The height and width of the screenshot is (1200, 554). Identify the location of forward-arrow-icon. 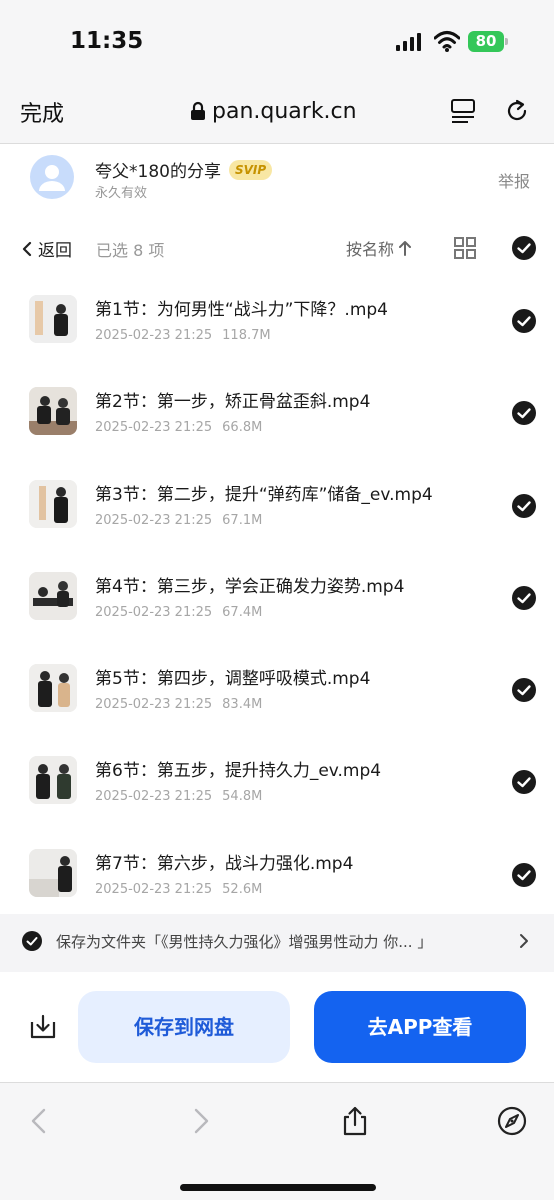
(200, 1121).